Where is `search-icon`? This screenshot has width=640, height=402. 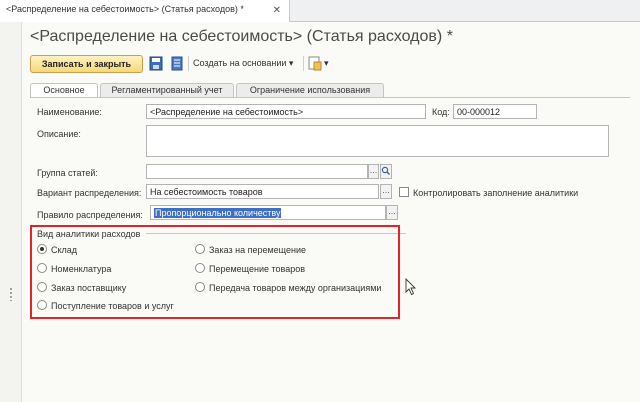 search-icon is located at coordinates (386, 171).